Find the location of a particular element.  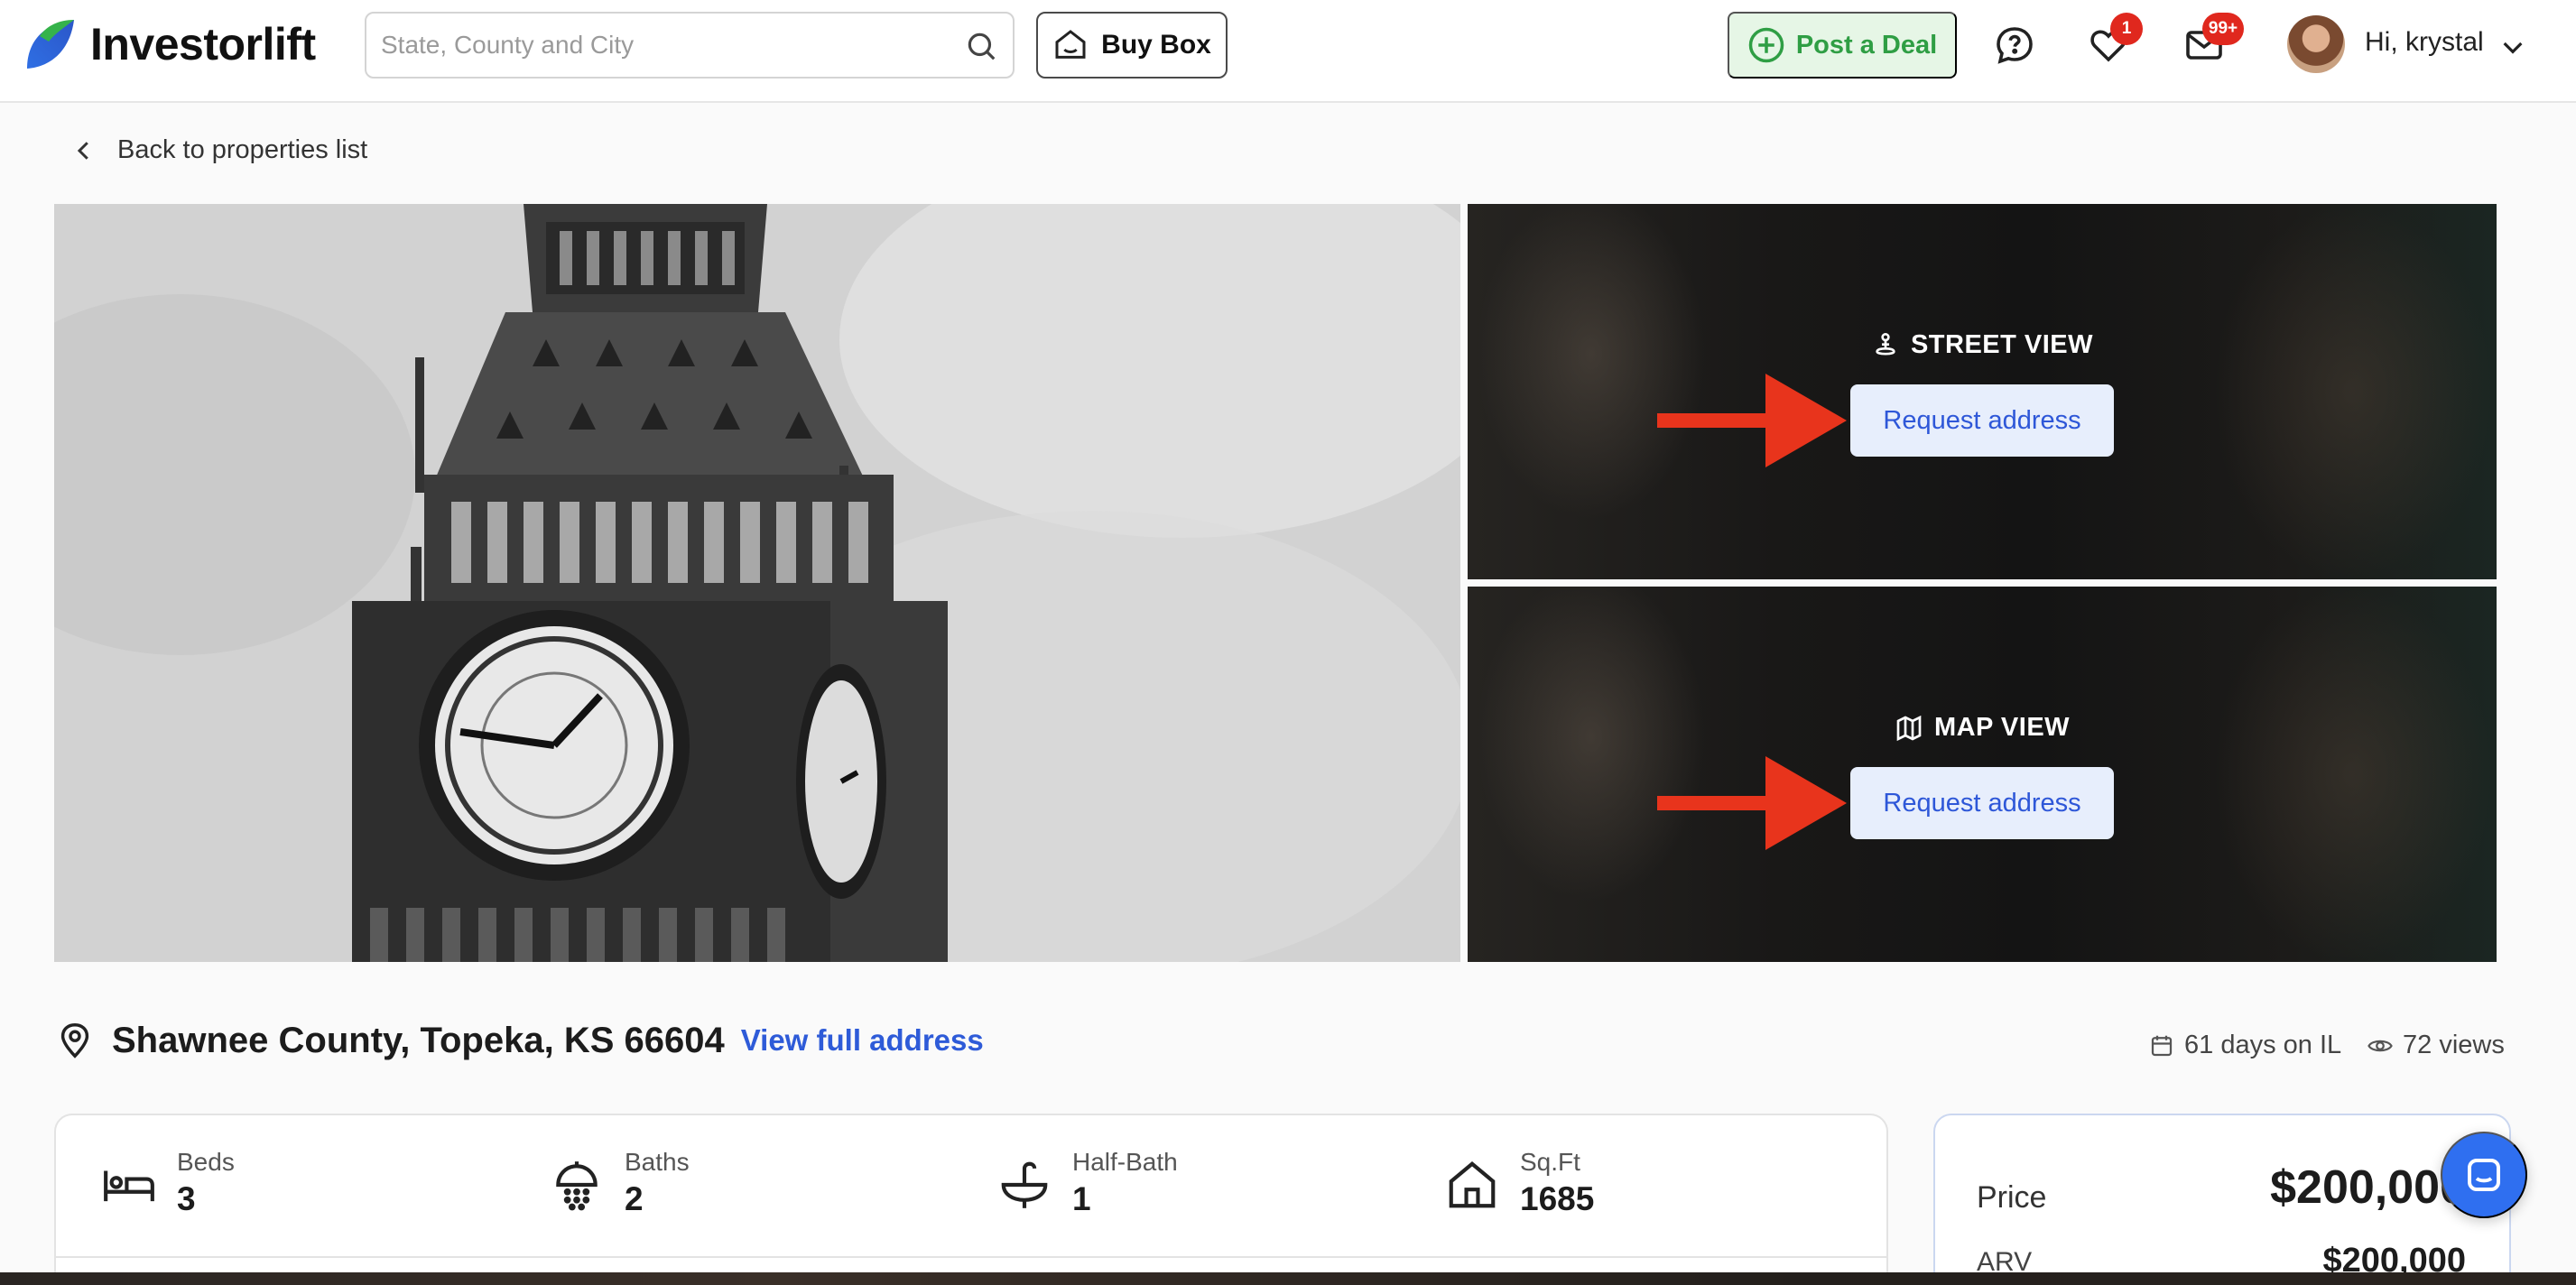

eye-icon is located at coordinates (2380, 1046).